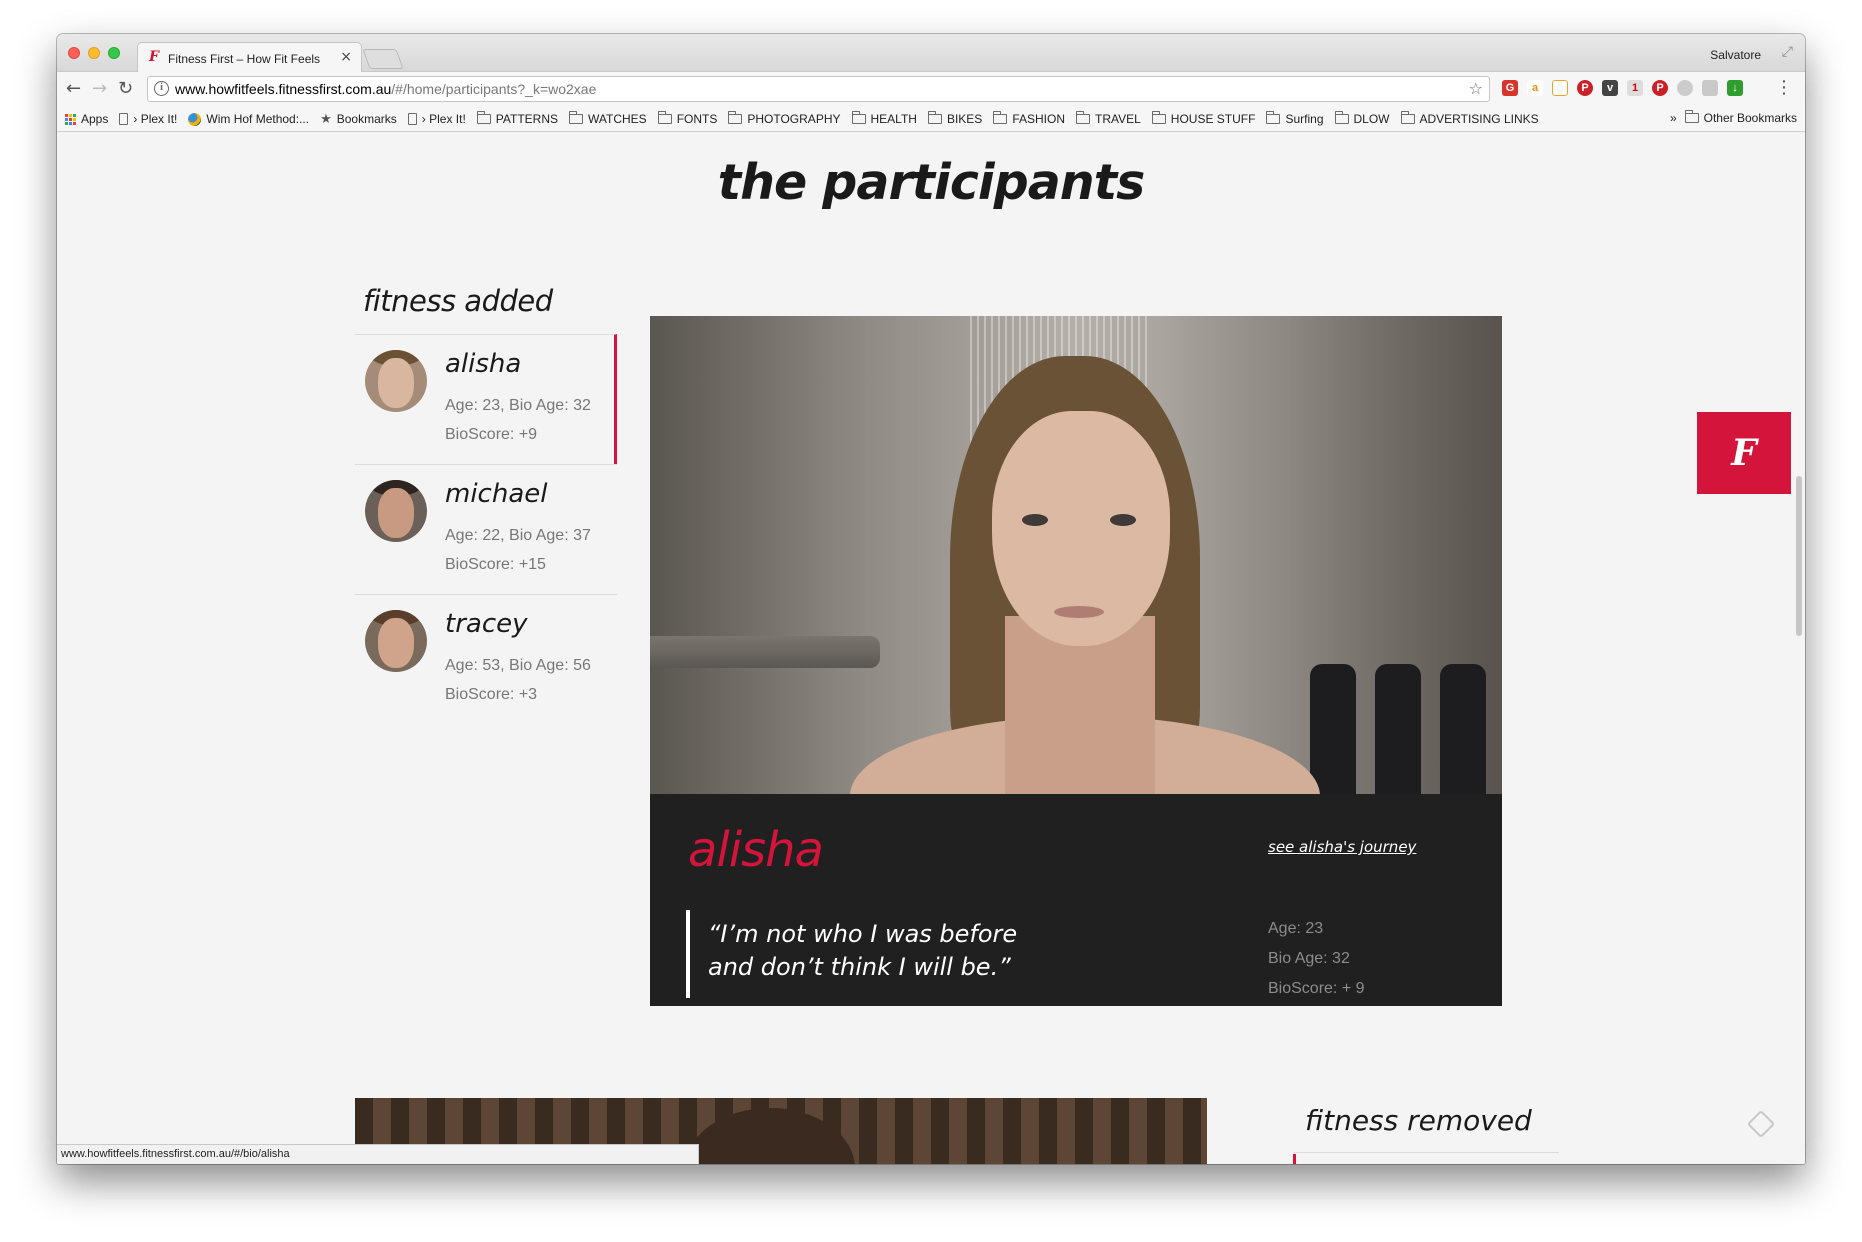  I want to click on bookmark-label: FASHION, so click(1038, 119).